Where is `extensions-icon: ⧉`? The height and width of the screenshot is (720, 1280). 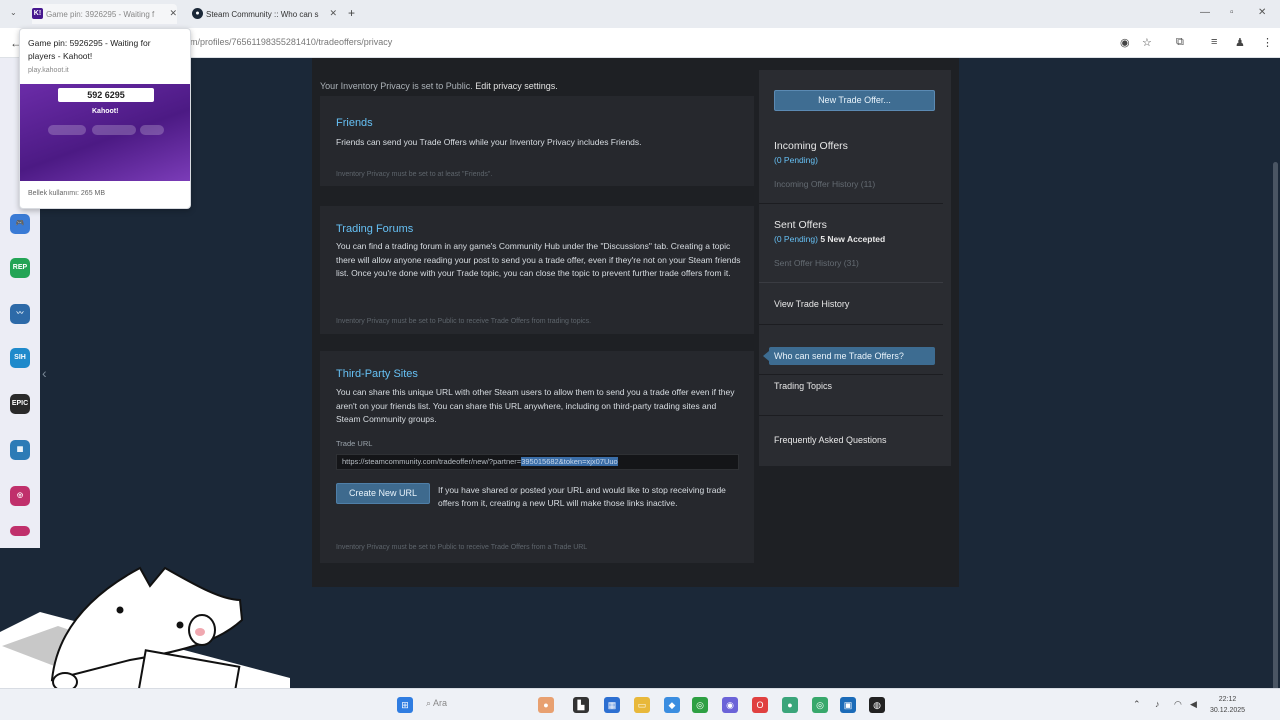 extensions-icon: ⧉ is located at coordinates (1180, 42).